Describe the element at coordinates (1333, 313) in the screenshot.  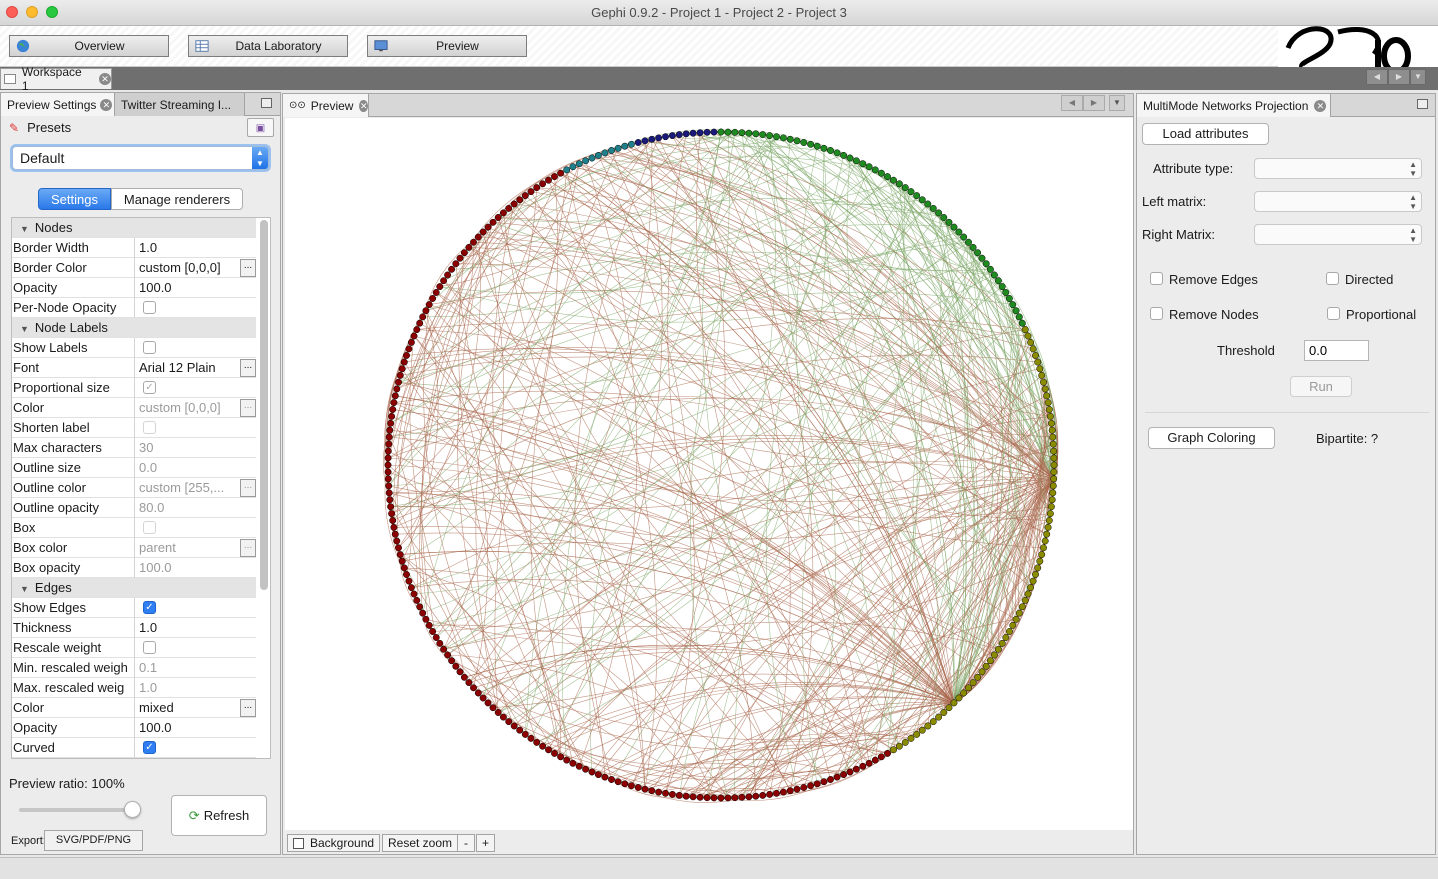
I see `proportional-checkbox` at that location.